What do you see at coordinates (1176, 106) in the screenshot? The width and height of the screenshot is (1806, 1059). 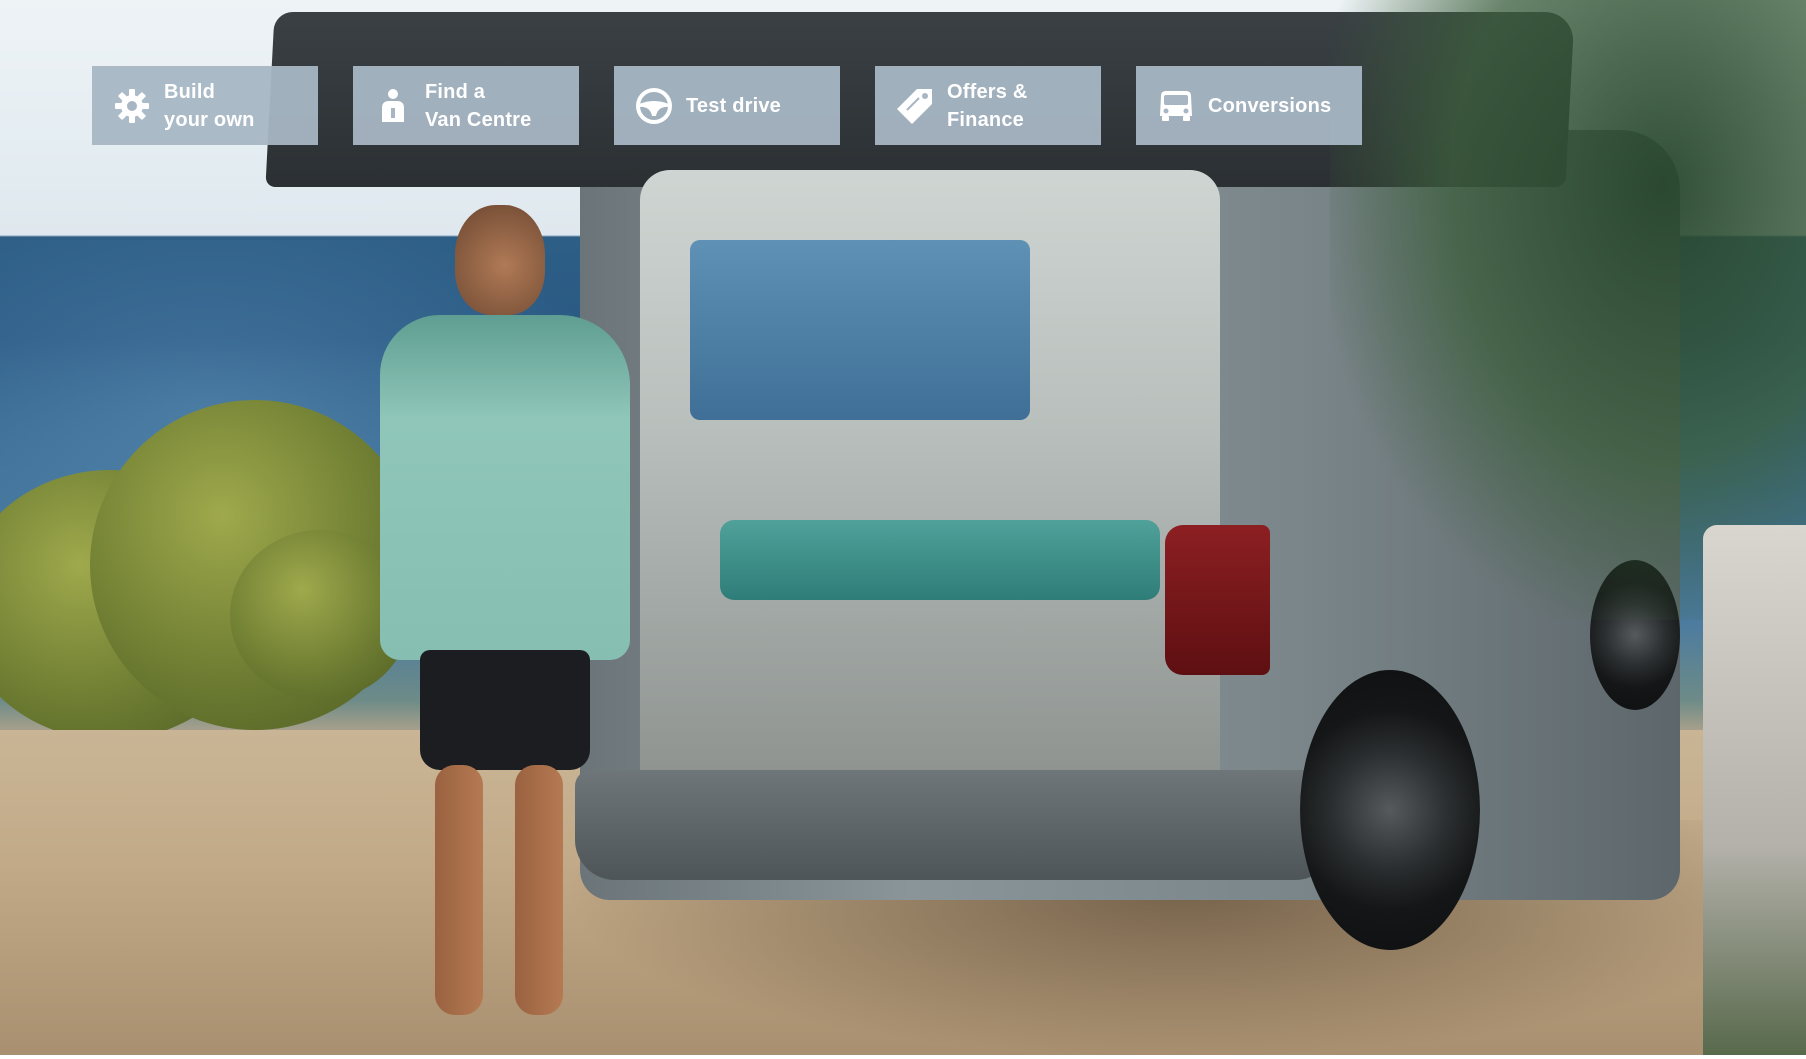 I see `van-icon` at bounding box center [1176, 106].